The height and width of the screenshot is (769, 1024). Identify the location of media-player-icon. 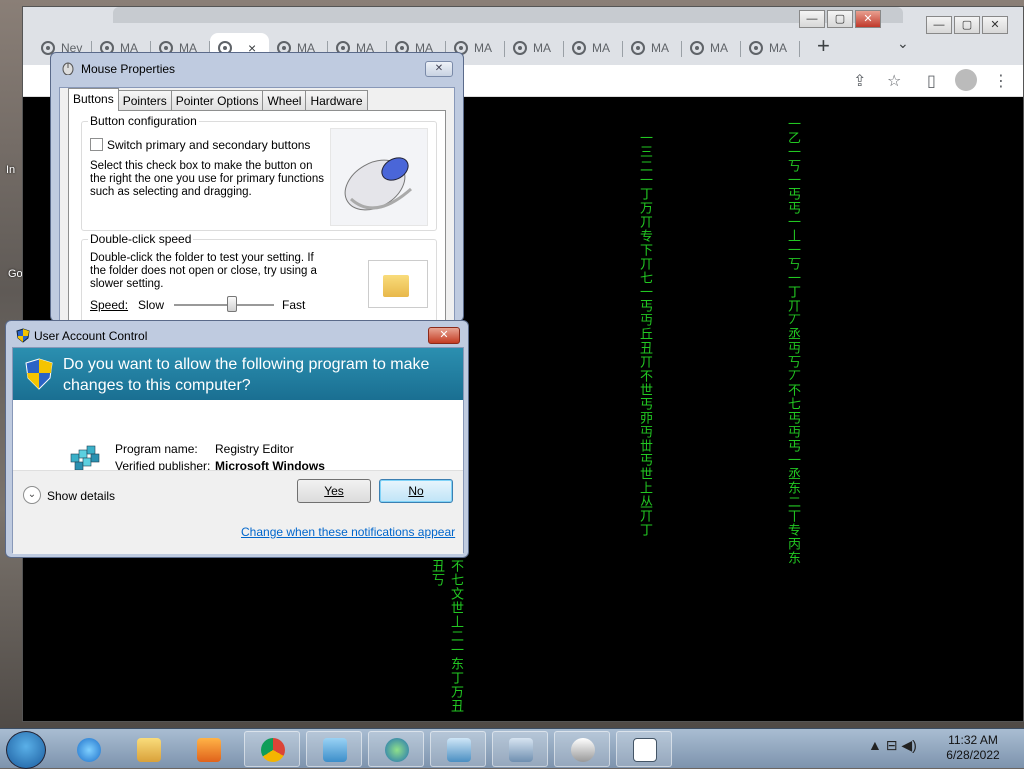
(209, 750).